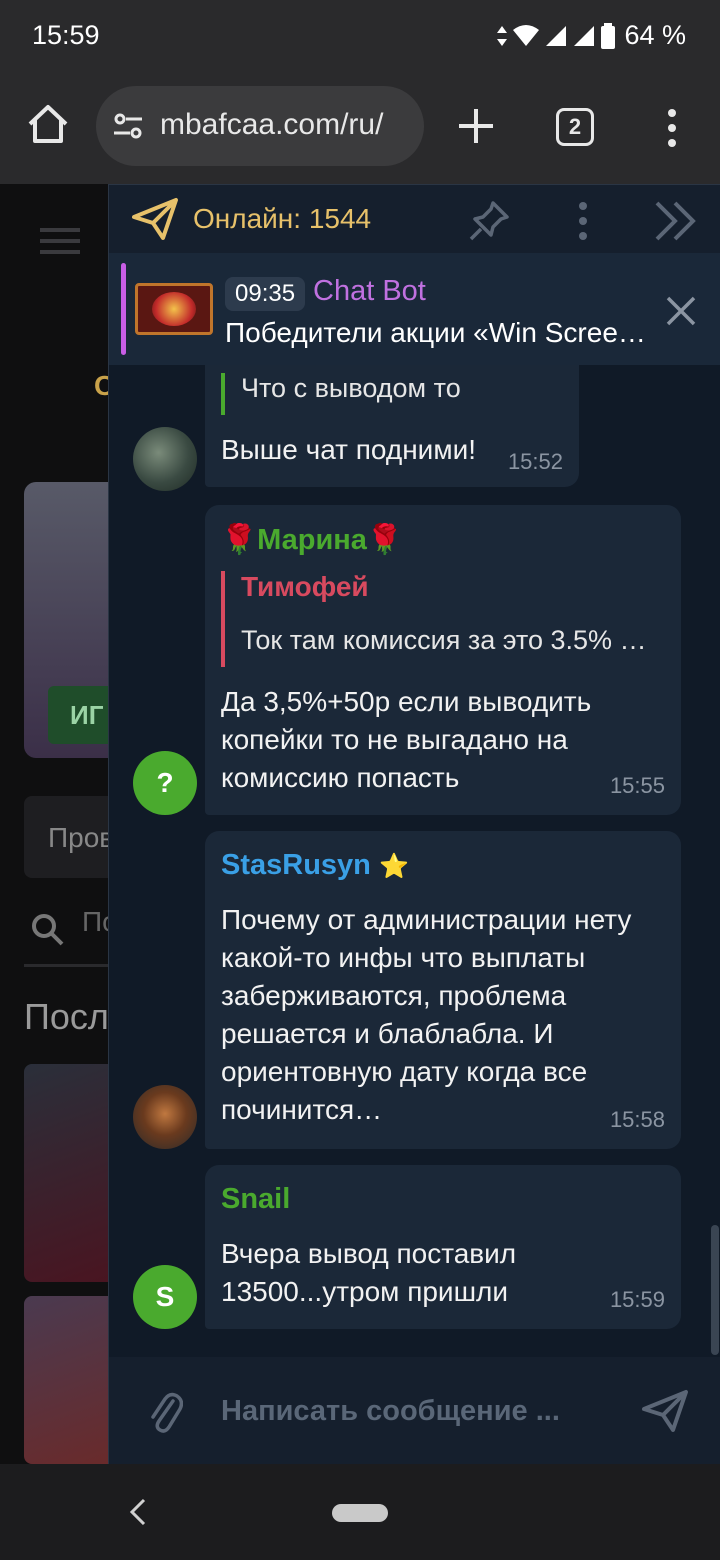 The width and height of the screenshot is (720, 1560). Describe the element at coordinates (394, 739) in the screenshot. I see `message-line: копейки то не выгадано на` at that location.